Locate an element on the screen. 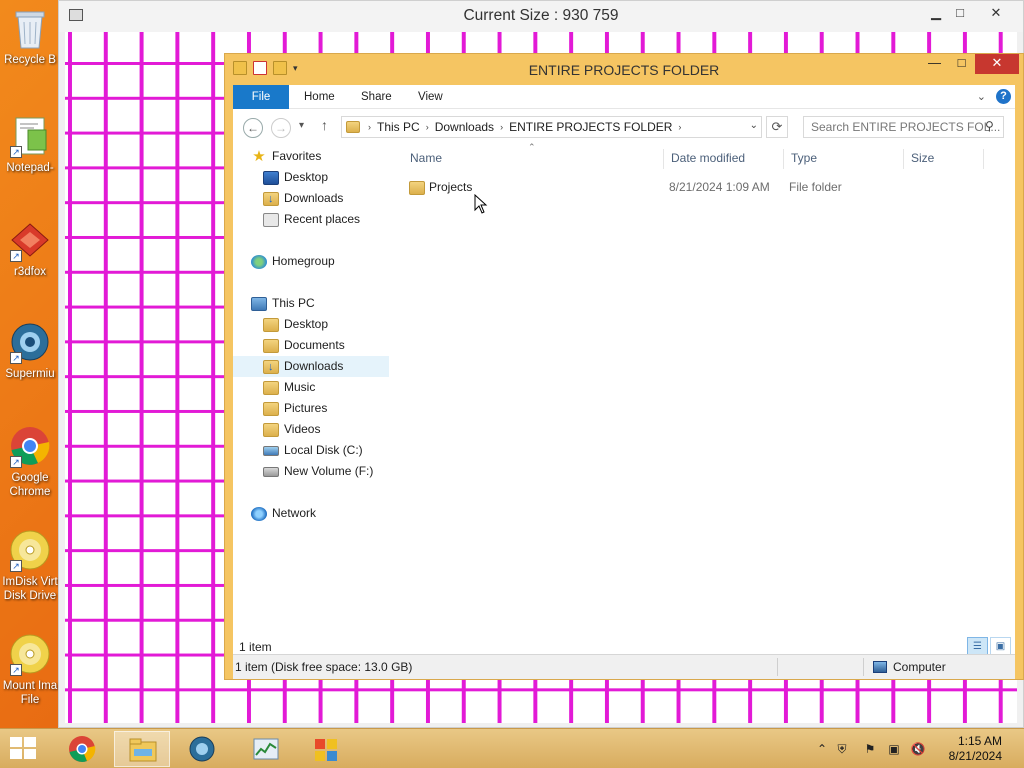 The width and height of the screenshot is (1024, 768). forward-button: → is located at coordinates (281, 128).